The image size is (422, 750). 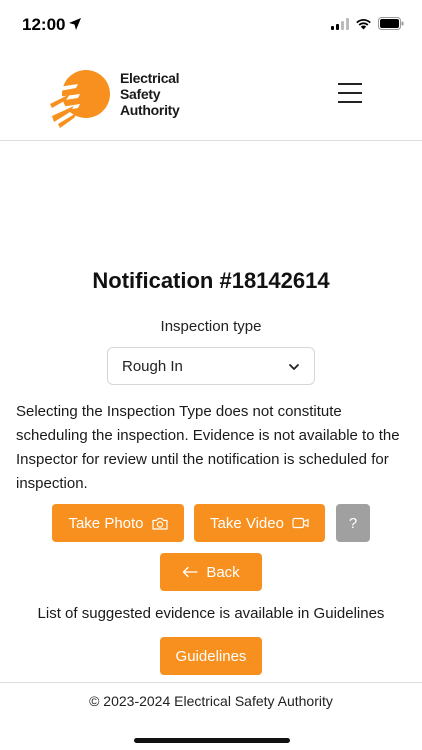 I want to click on help-button: ?, so click(x=353, y=523).